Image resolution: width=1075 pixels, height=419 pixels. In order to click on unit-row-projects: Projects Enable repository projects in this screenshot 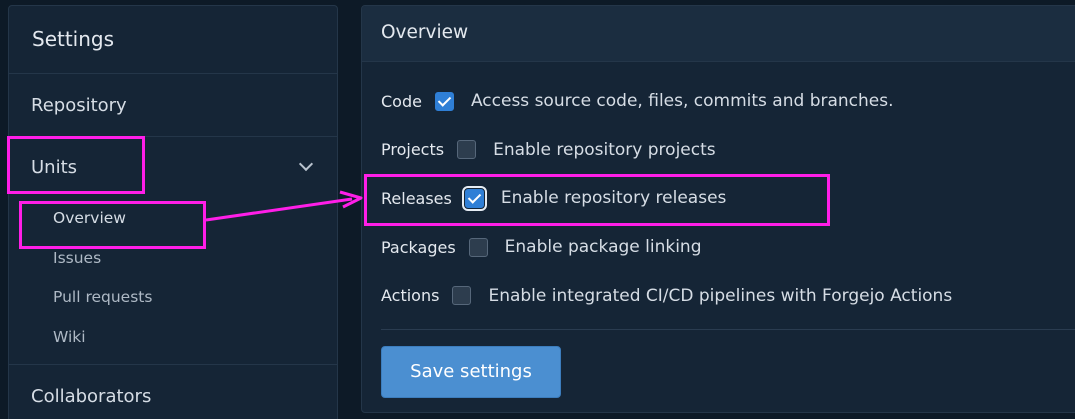, I will do `click(728, 150)`.